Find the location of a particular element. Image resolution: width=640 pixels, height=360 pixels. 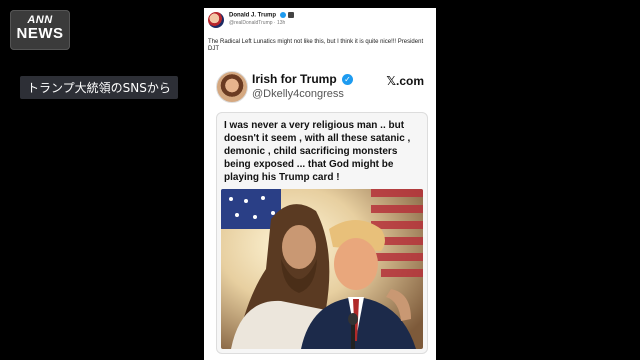

verified-badge-icon is located at coordinates (282, 15).